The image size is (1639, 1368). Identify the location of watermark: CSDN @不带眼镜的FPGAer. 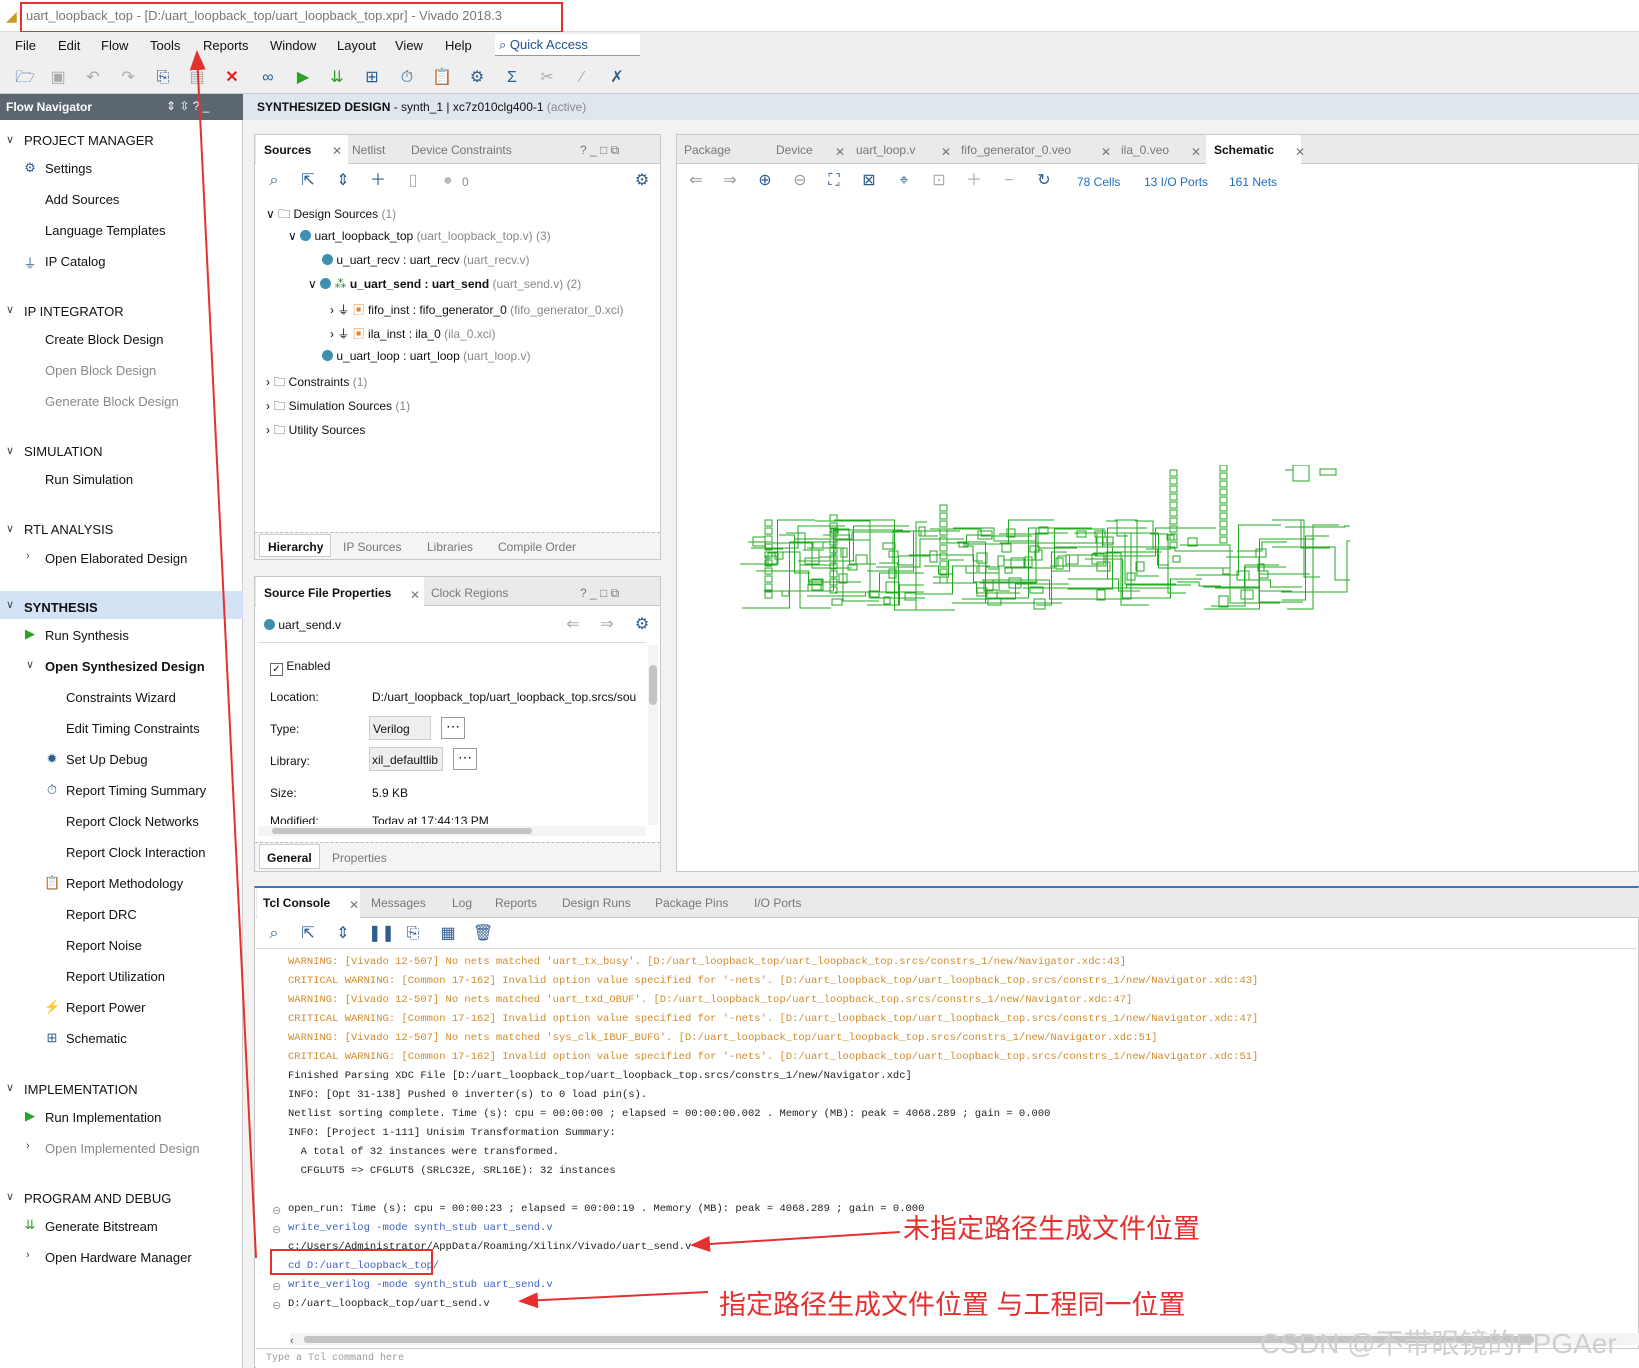
(1438, 1343).